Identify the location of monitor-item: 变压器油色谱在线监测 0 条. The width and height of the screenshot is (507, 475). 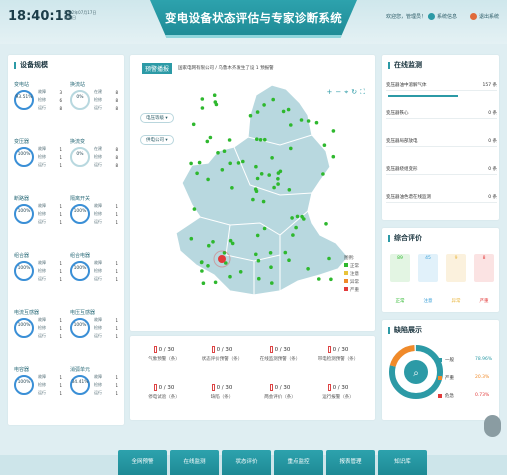
(441, 198).